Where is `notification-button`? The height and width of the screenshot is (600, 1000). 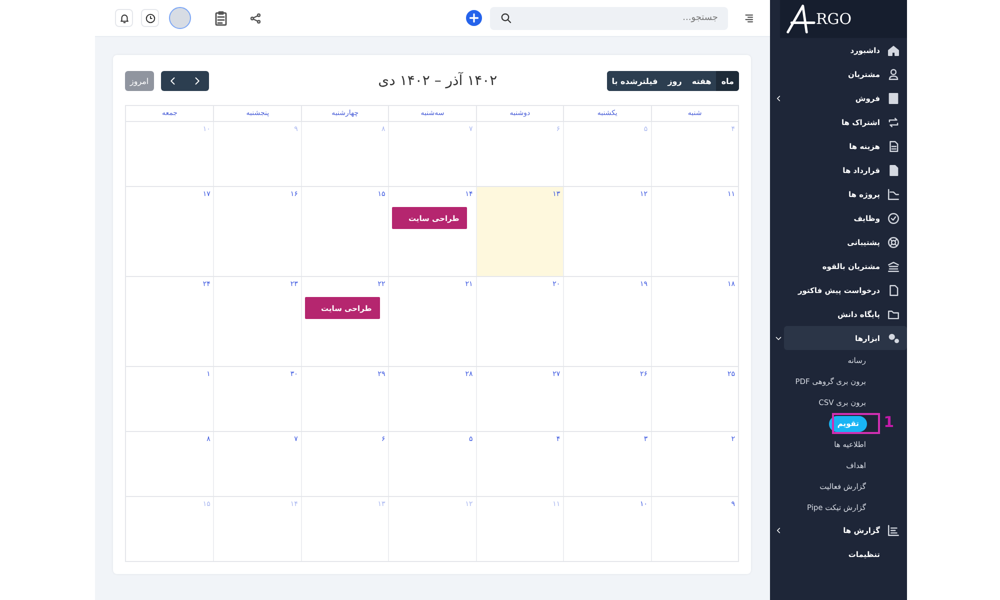
notification-button is located at coordinates (124, 18).